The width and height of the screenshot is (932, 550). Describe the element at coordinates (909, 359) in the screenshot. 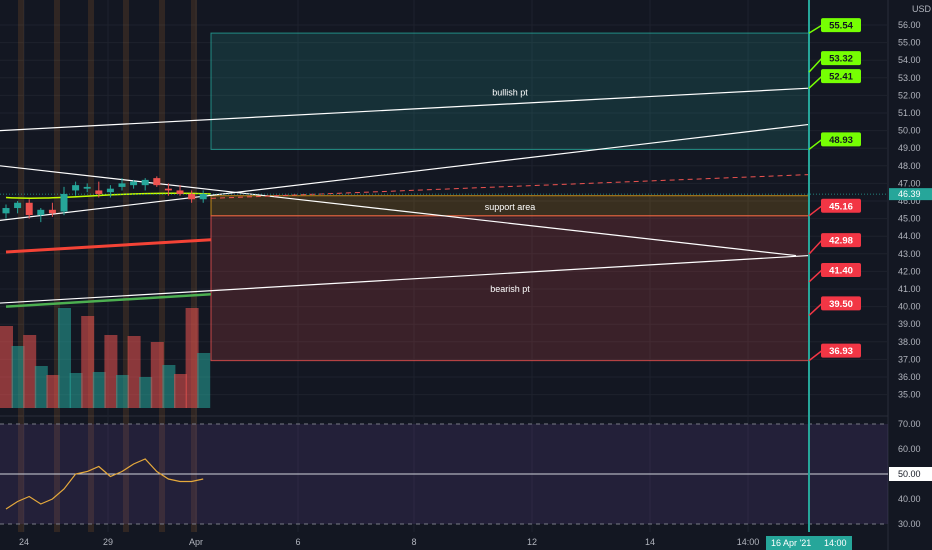

I see `y-tick-label: 37.00` at that location.